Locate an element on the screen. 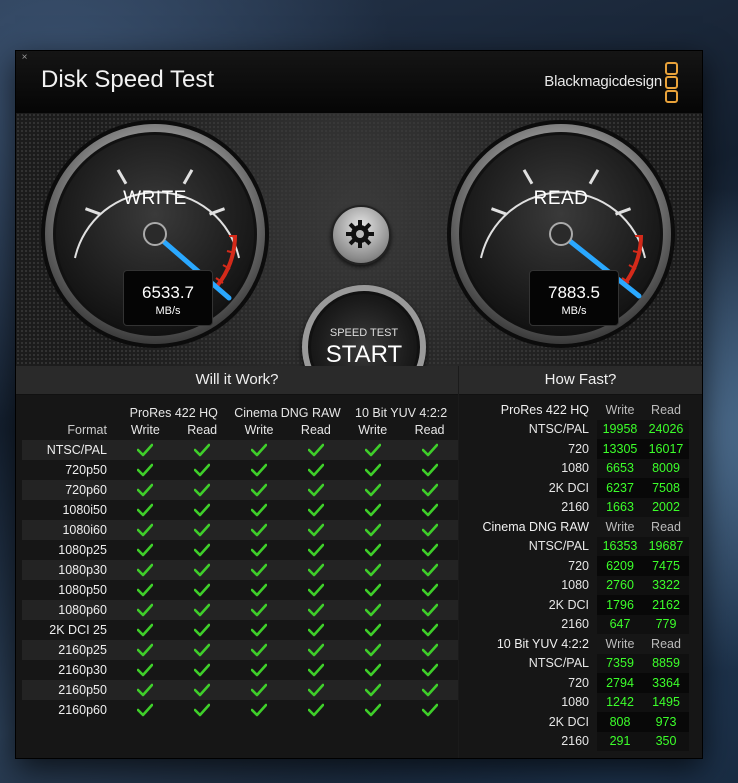  title-bar: × Disk Speed Test Blackmagicdesign is located at coordinates (359, 82).